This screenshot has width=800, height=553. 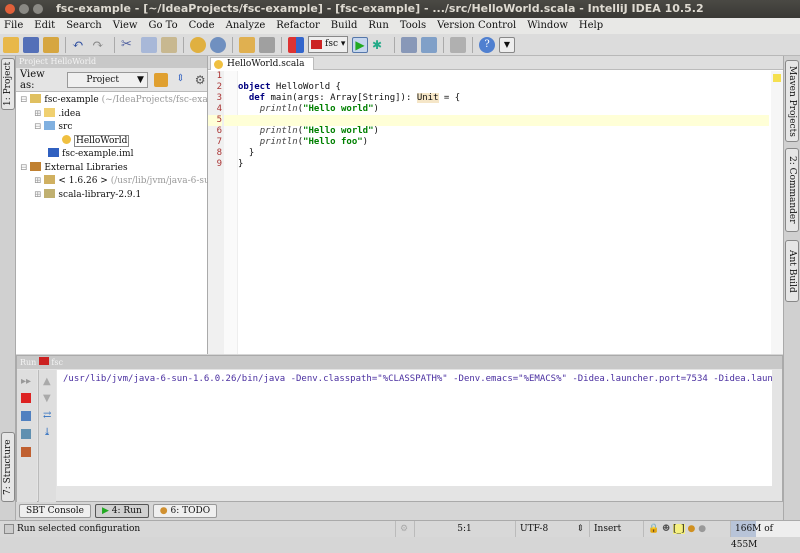 I want to click on status-icons: 🔒 ☻ [_] ● ●, so click(x=685, y=529).